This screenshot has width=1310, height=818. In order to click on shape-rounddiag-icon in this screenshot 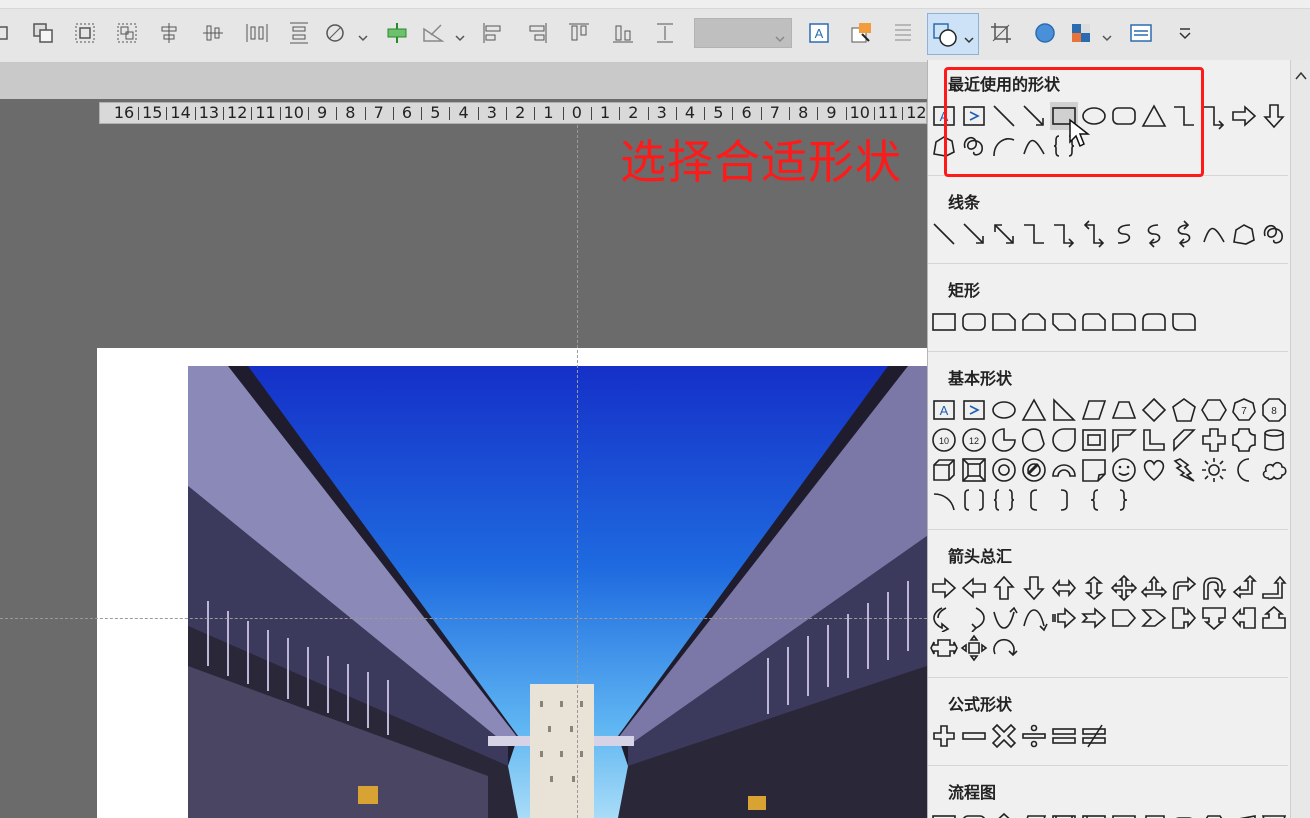, I will do `click(1184, 322)`.